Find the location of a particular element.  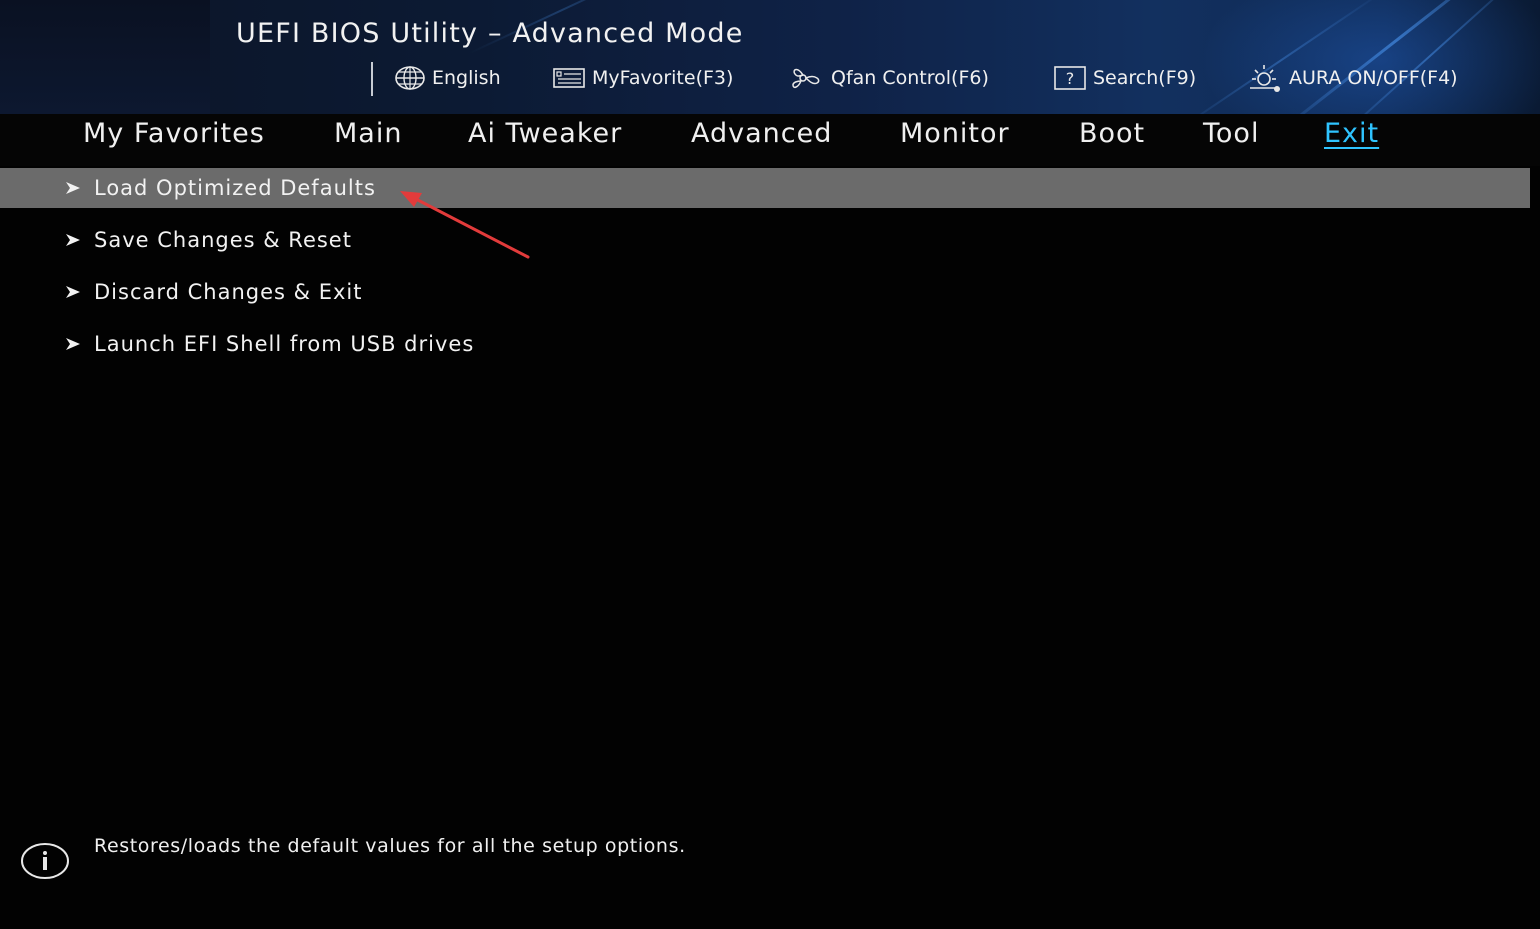

header-divider is located at coordinates (372, 79).